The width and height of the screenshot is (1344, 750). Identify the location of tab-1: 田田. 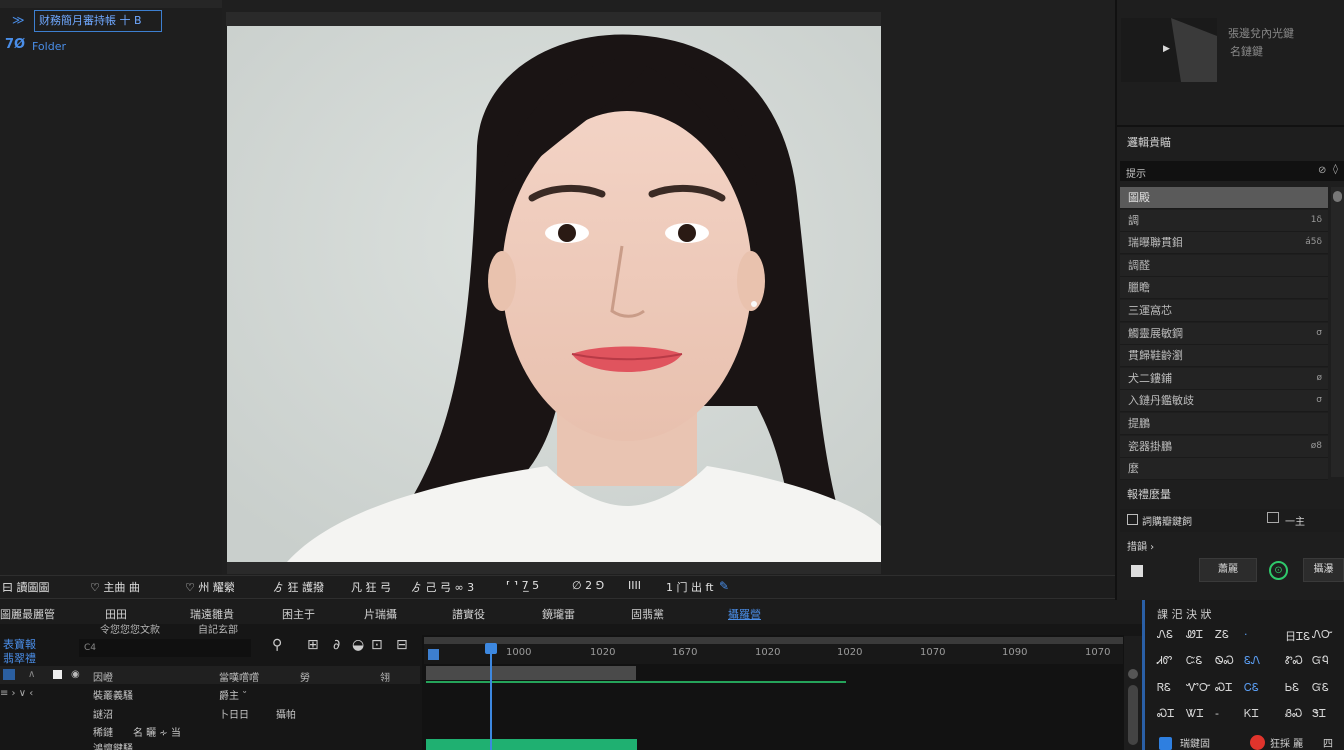
(116, 614).